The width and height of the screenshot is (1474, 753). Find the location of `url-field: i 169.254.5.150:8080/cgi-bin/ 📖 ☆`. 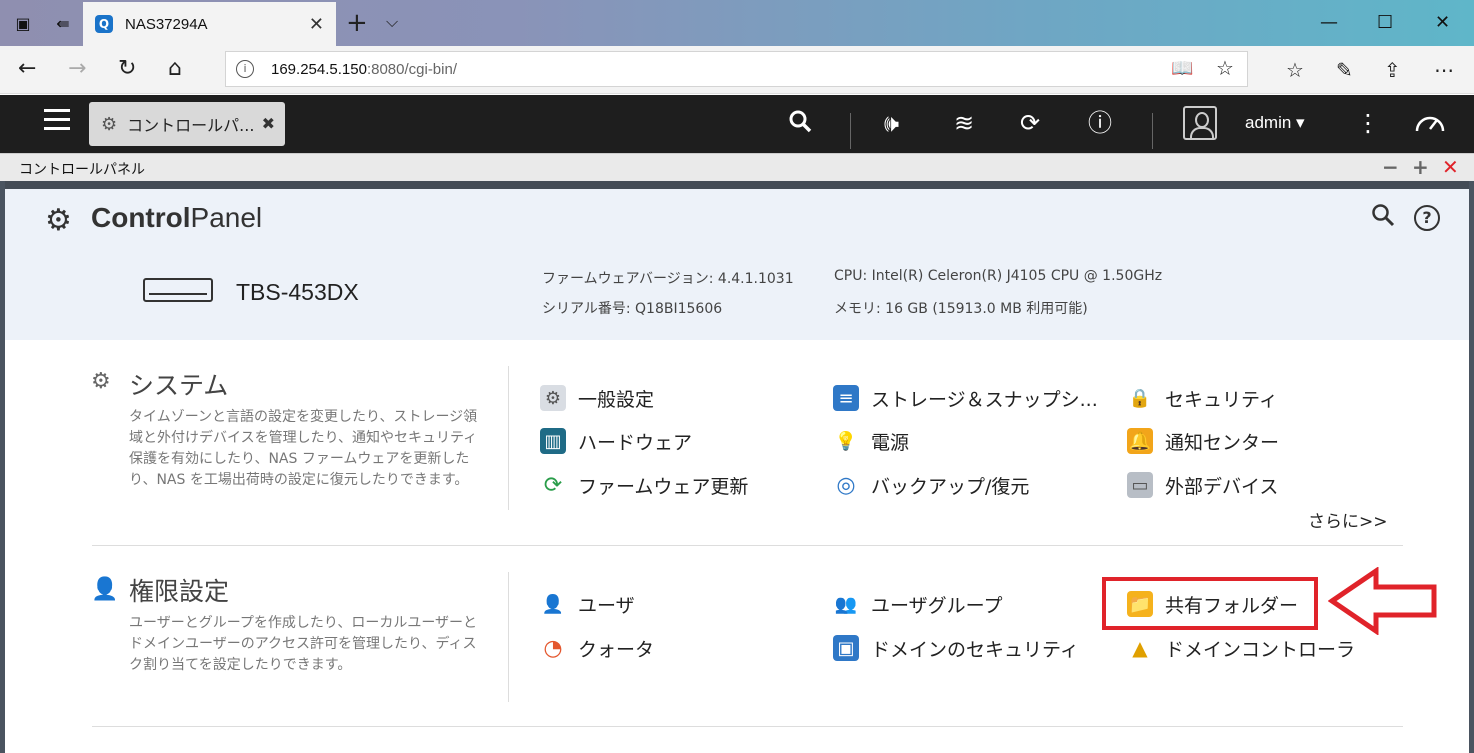

url-field: i 169.254.5.150:8080/cgi-bin/ 📖 ☆ is located at coordinates (736, 69).